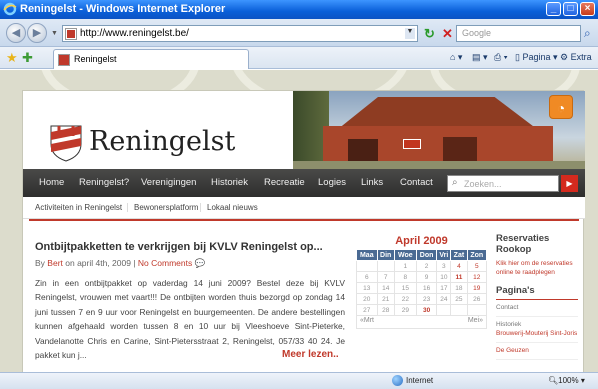 Image resolution: width=598 pixels, height=389 pixels. What do you see at coordinates (367, 310) in the screenshot?
I see `calendar-day: 27` at bounding box center [367, 310].